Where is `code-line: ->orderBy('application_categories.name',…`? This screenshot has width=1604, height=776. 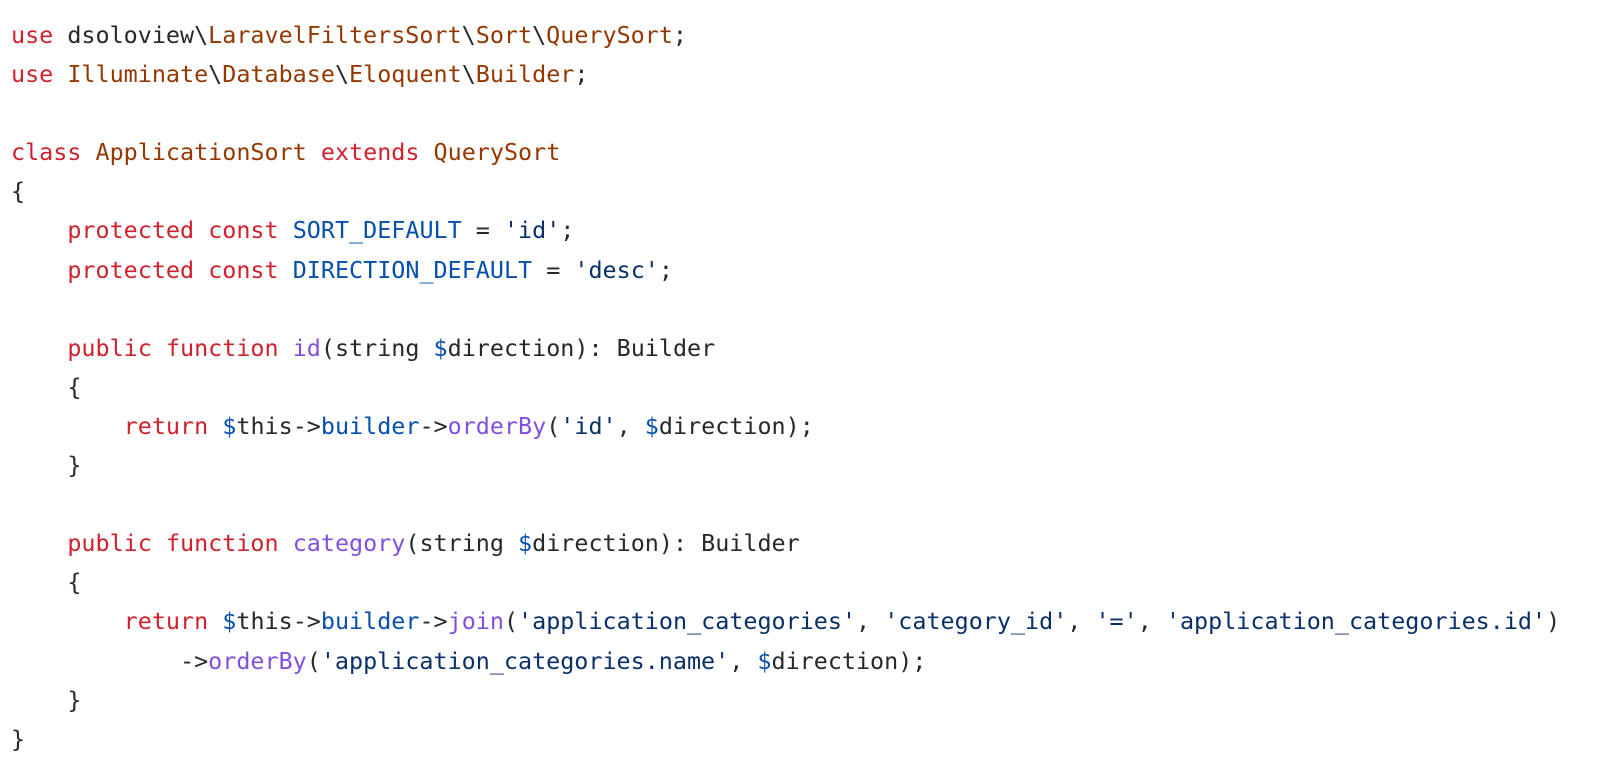
code-line: ->orderBy('application_categories.name',… is located at coordinates (785, 661).